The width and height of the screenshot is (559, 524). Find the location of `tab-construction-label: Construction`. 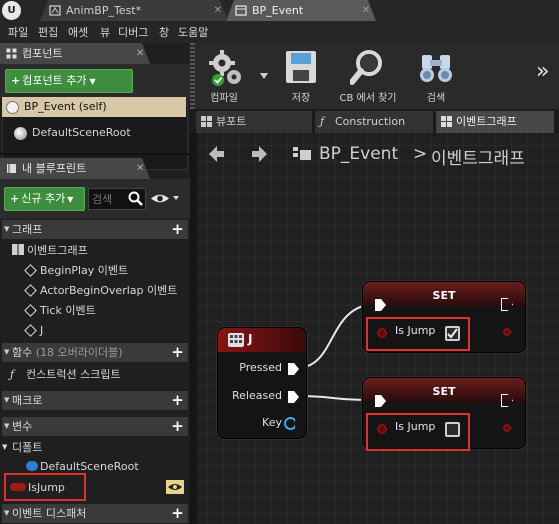

tab-construction-label: Construction is located at coordinates (370, 121).